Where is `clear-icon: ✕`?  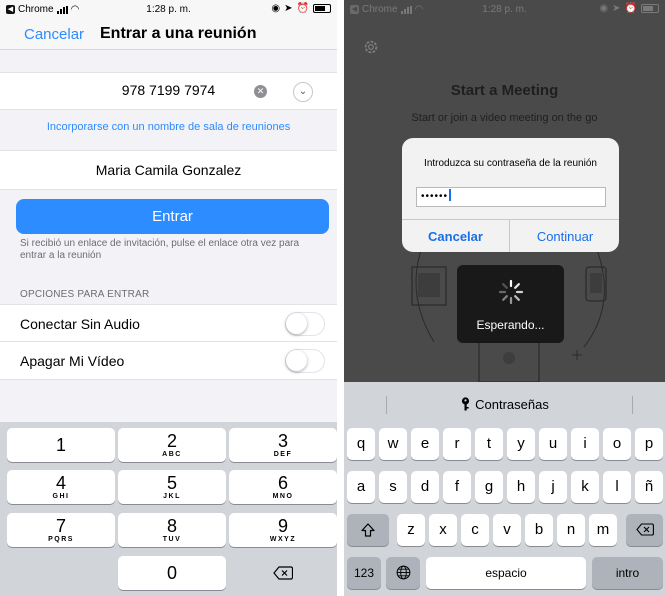
clear-icon: ✕ is located at coordinates (260, 91).